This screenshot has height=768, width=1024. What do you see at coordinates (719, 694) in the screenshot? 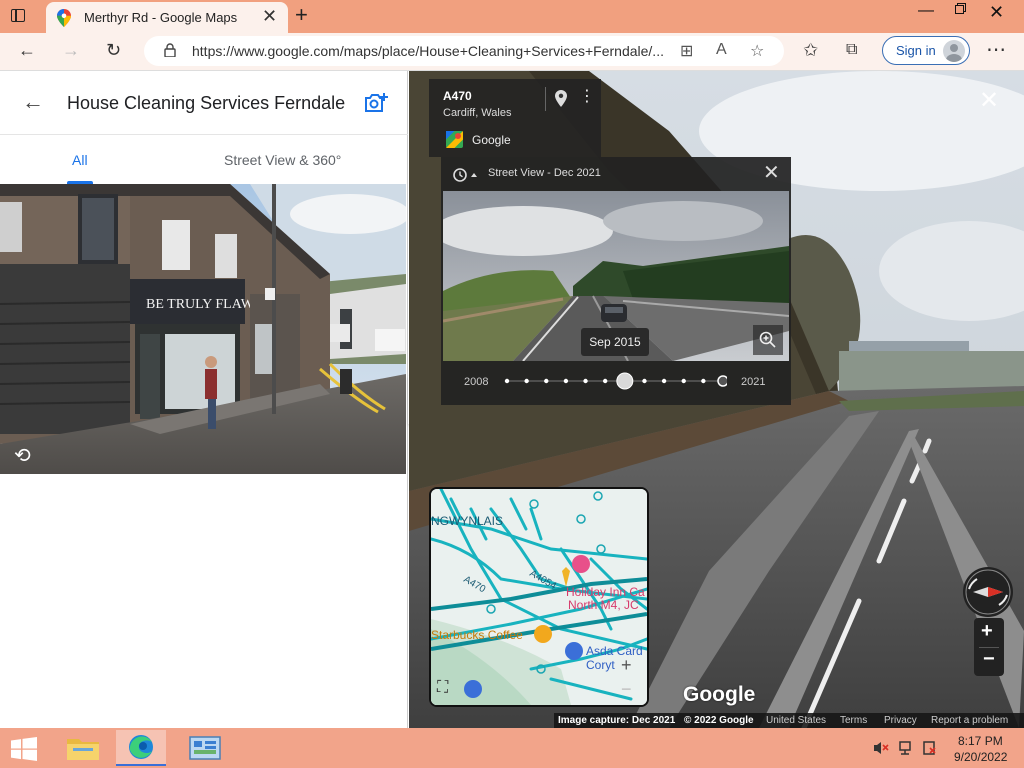
I see `google-logo: Google` at bounding box center [719, 694].